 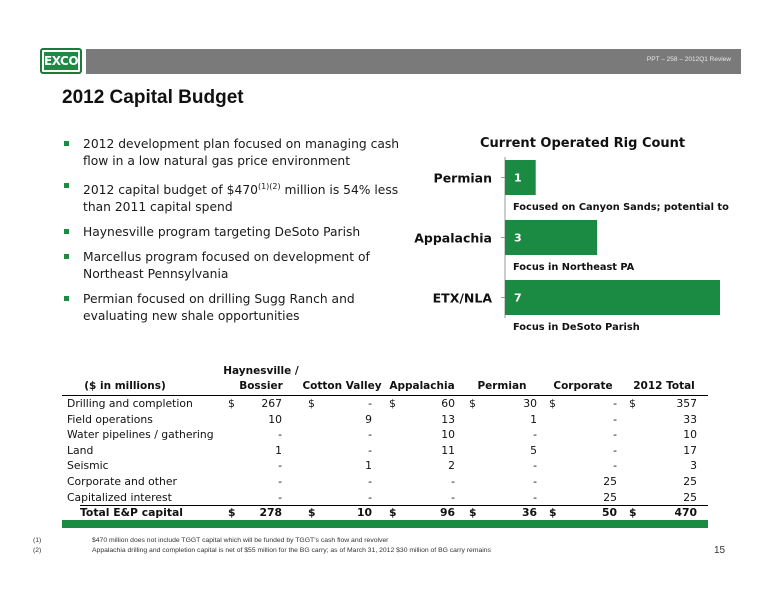 I want to click on table-row: Land 1 - 11 5 - 17, so click(x=385, y=452).